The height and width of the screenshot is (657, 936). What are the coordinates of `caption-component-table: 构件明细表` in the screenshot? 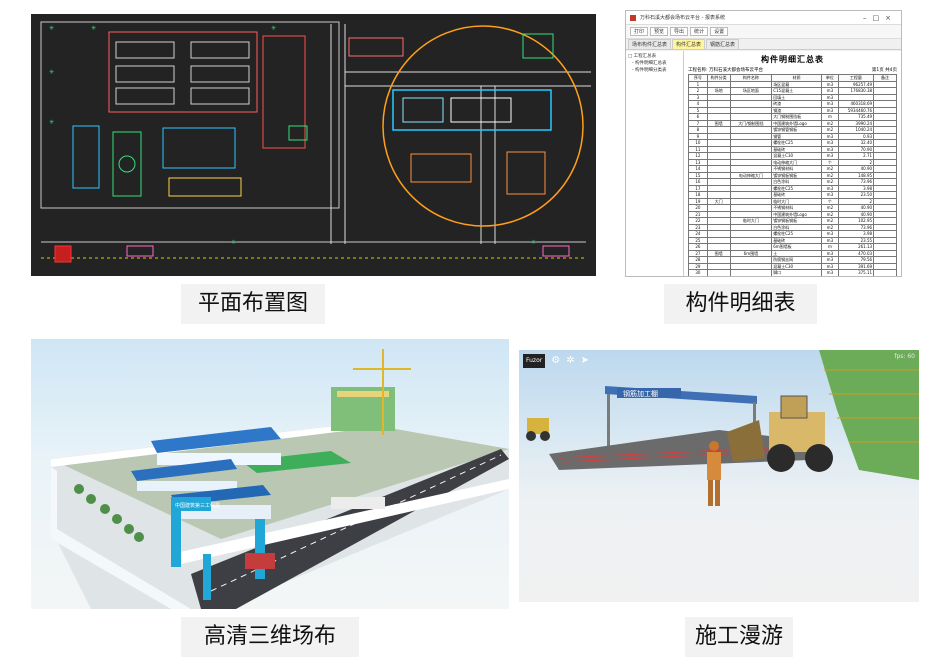 It's located at (740, 304).